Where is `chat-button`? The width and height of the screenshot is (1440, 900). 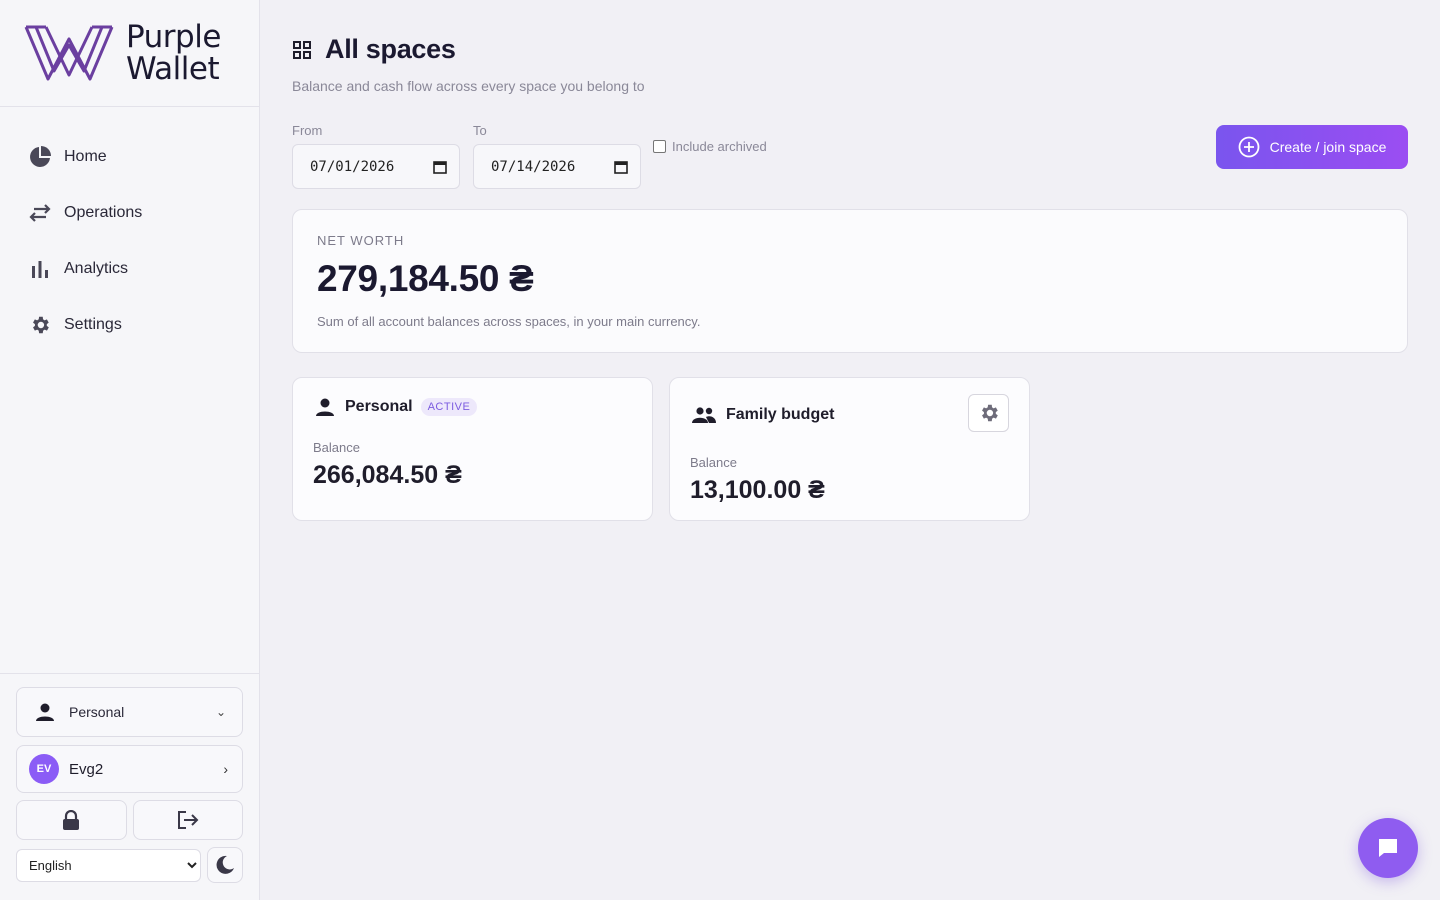
chat-button is located at coordinates (1388, 848).